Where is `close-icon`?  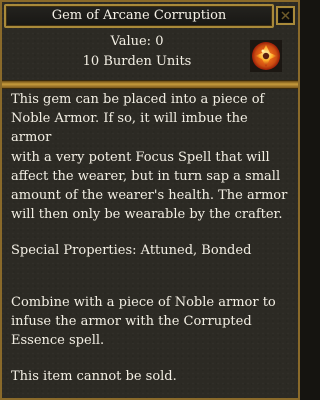
close-icon is located at coordinates (285, 15).